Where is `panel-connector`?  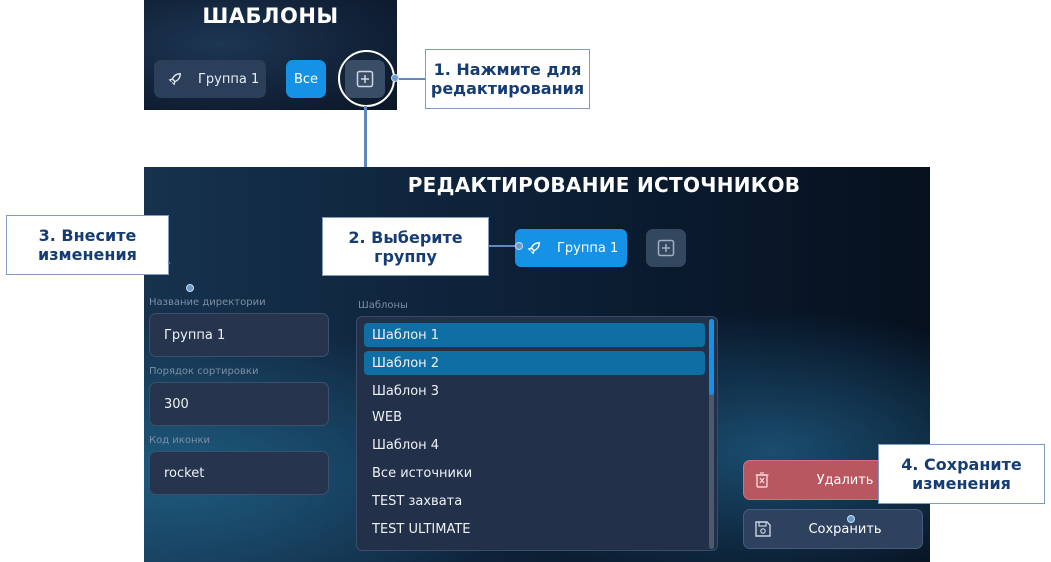
panel-connector is located at coordinates (365, 136).